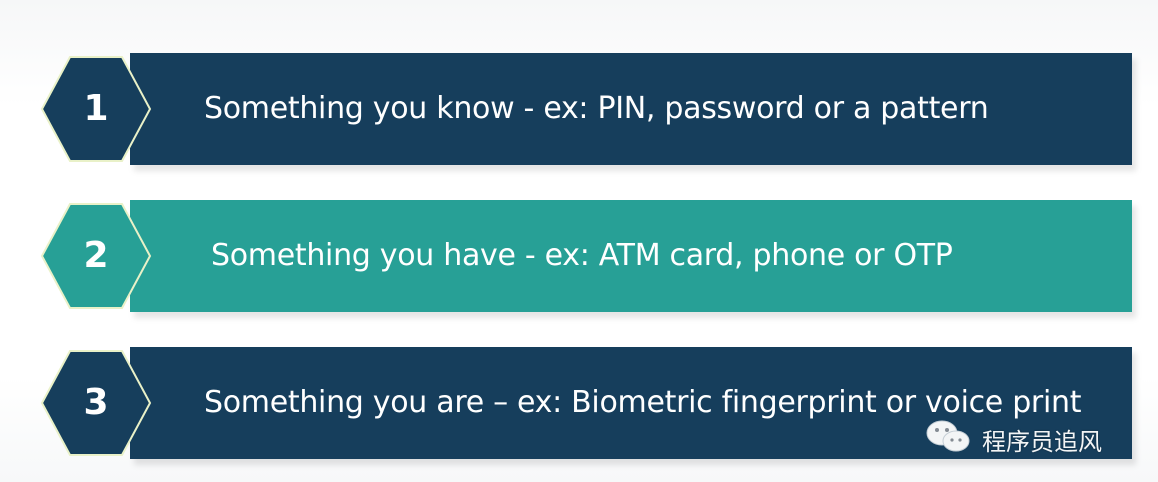  Describe the element at coordinates (1042, 441) in the screenshot. I see `watermark-text: 程序员追风` at that location.